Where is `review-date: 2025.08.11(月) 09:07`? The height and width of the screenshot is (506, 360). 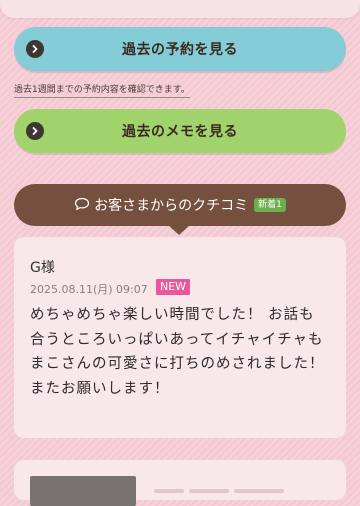 review-date: 2025.08.11(月) 09:07 is located at coordinates (89, 289).